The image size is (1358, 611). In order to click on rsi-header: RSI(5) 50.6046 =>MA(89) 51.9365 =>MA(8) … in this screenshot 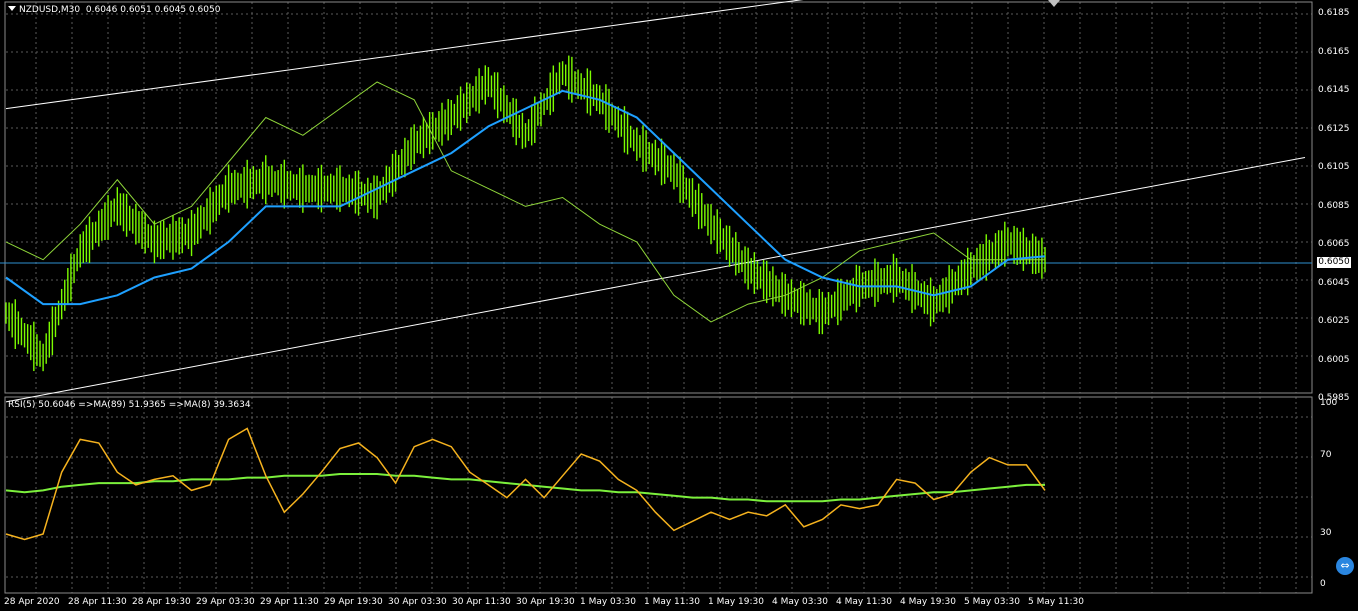, I will do `click(129, 405)`.